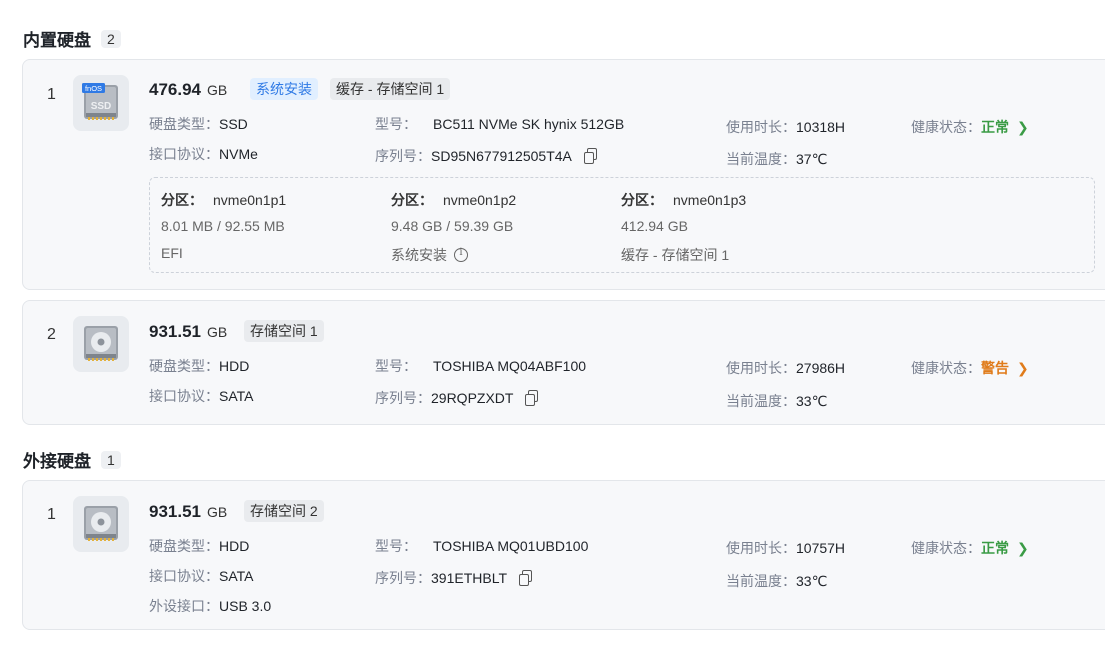 This screenshot has width=1105, height=647. I want to click on health-status-value: 警告, so click(995, 368).